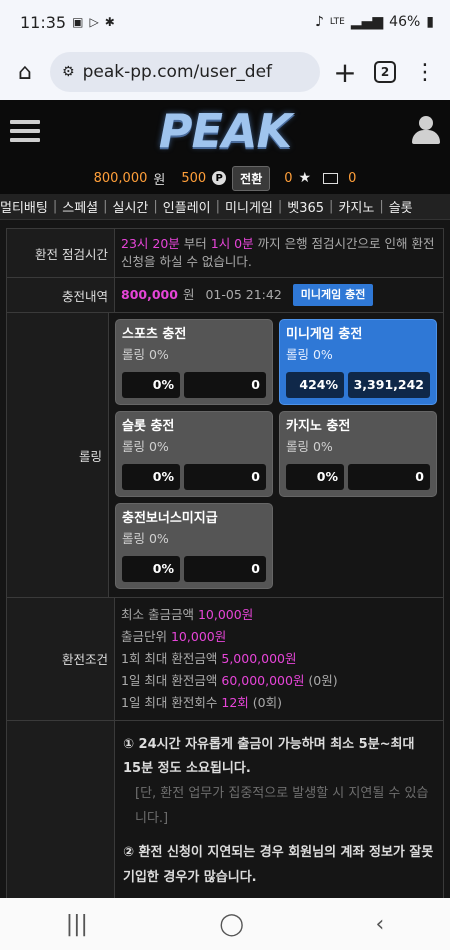  What do you see at coordinates (68, 72) in the screenshot?
I see `site-settings-icon: ⚙` at bounding box center [68, 72].